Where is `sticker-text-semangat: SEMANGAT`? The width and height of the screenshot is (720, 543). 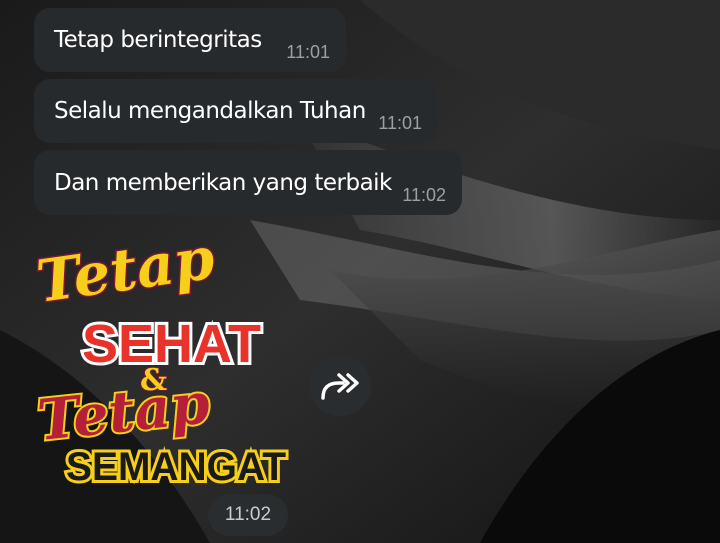
sticker-text-semangat: SEMANGAT is located at coordinates (176, 467).